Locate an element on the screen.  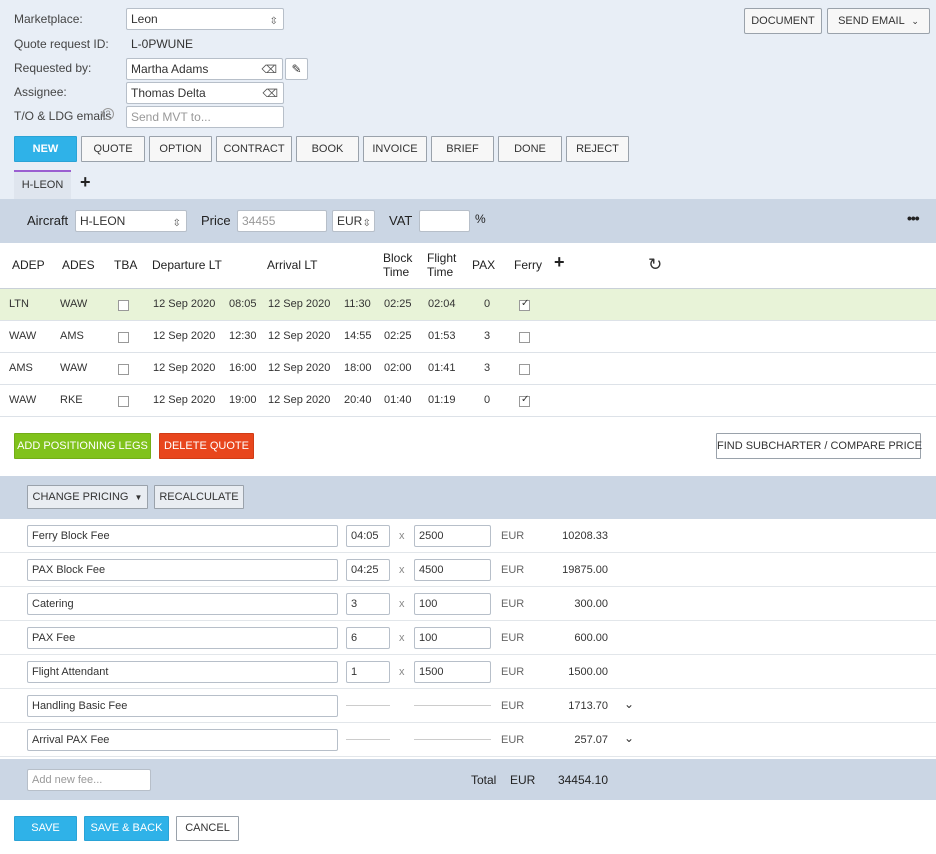
cancel-button: CANCEL is located at coordinates (207, 828).